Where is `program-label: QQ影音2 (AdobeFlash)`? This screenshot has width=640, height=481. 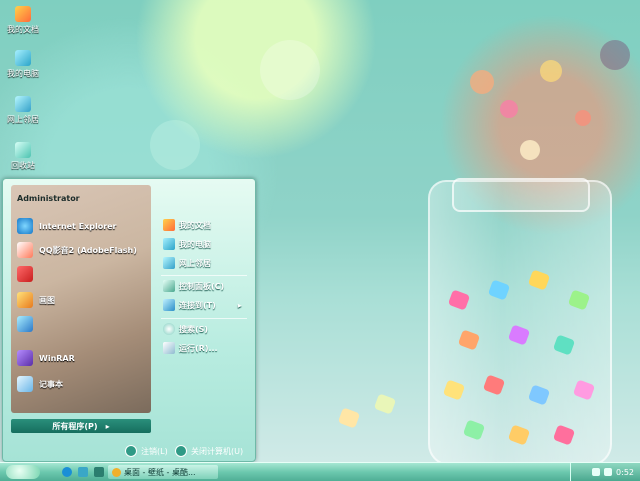 program-label: QQ影音2 (AdobeFlash) is located at coordinates (88, 250).